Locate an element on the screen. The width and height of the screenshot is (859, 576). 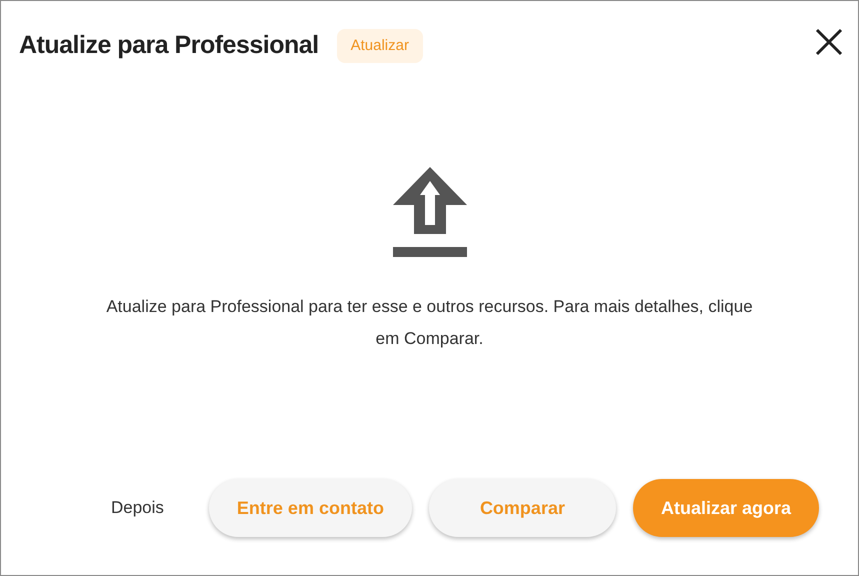
secondary-button: Comparar is located at coordinates (522, 508).